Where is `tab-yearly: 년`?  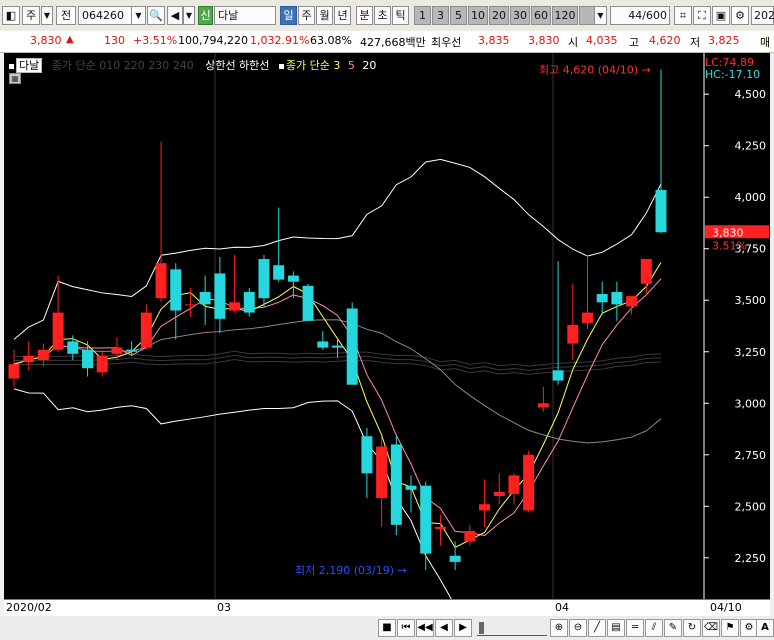
tab-yearly: 년 is located at coordinates (342, 15).